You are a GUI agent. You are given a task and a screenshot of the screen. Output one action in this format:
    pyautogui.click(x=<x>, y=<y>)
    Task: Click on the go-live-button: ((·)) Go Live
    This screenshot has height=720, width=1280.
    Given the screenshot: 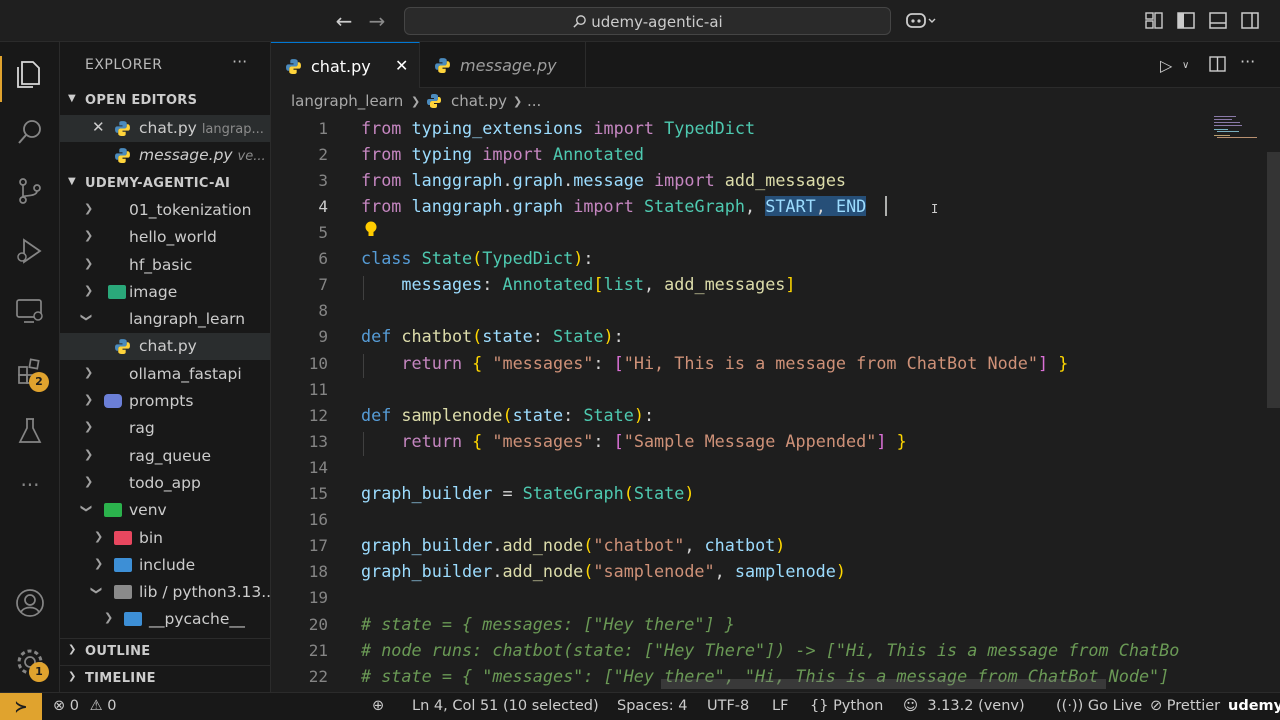 What is the action you would take?
    pyautogui.click(x=1099, y=706)
    